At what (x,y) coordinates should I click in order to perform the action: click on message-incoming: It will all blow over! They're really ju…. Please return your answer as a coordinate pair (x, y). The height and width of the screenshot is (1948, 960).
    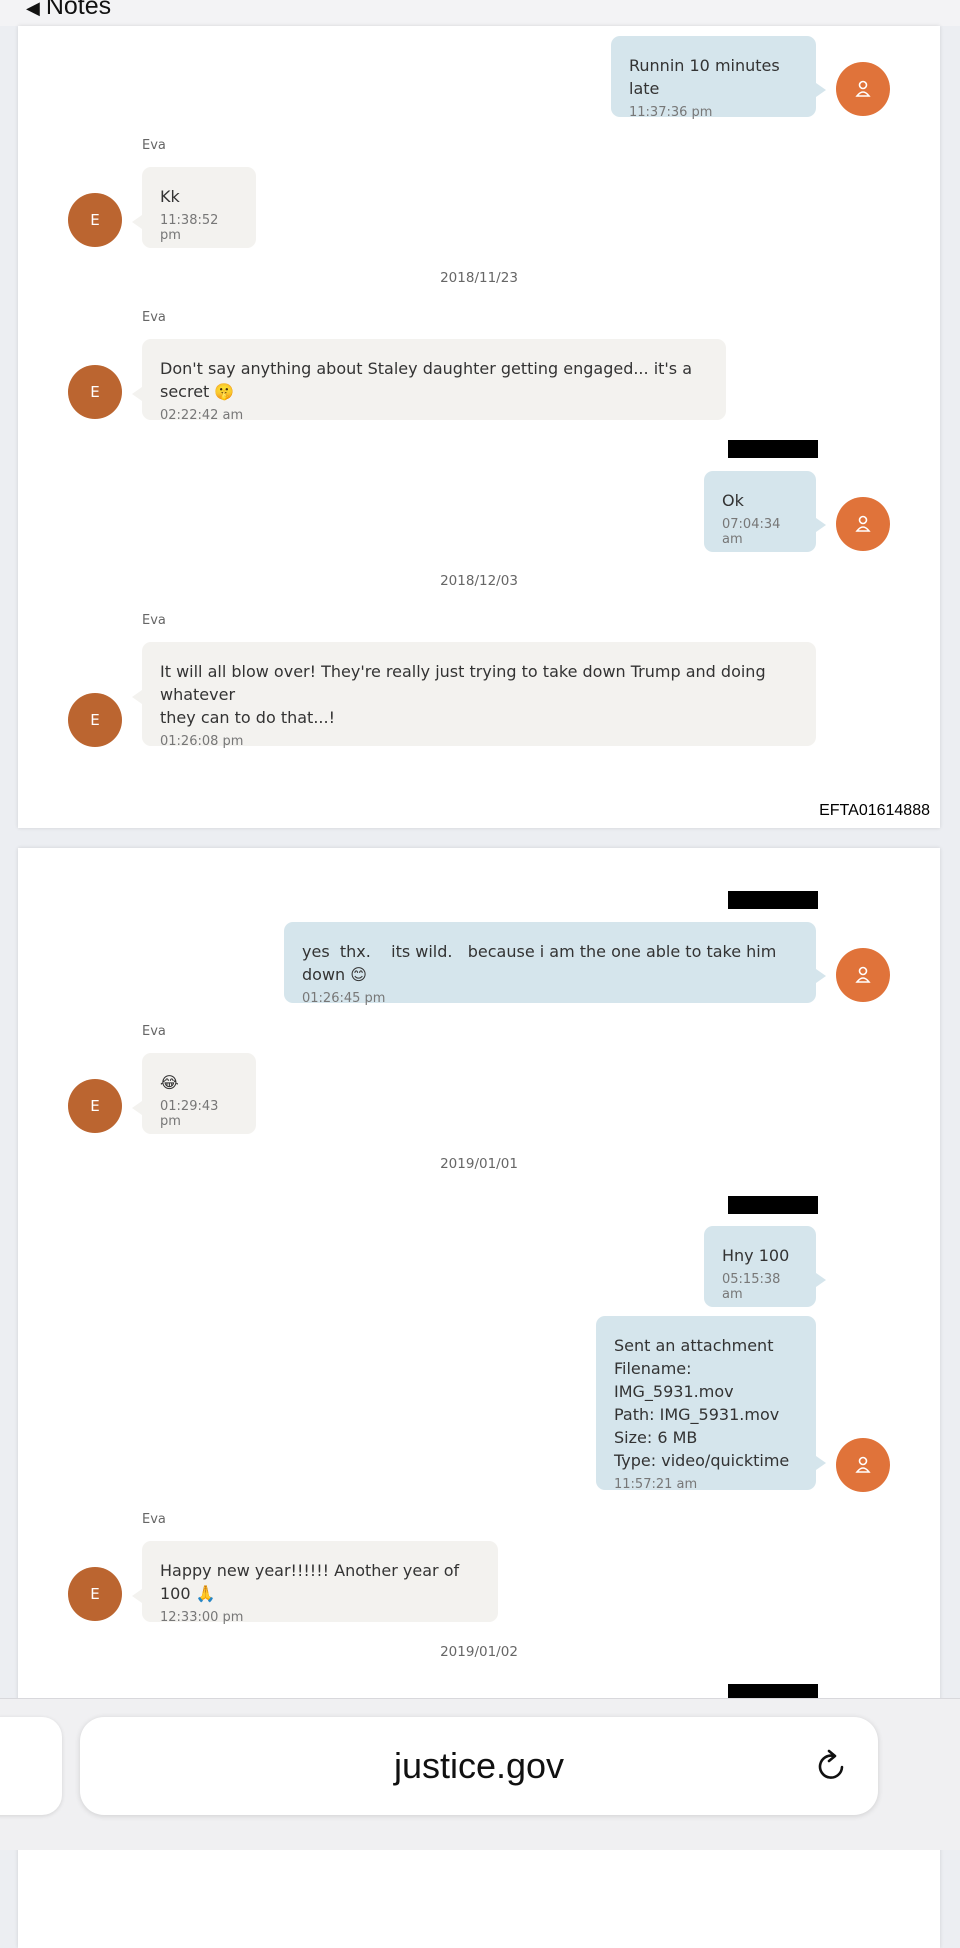
    Looking at the image, I should click on (474, 695).